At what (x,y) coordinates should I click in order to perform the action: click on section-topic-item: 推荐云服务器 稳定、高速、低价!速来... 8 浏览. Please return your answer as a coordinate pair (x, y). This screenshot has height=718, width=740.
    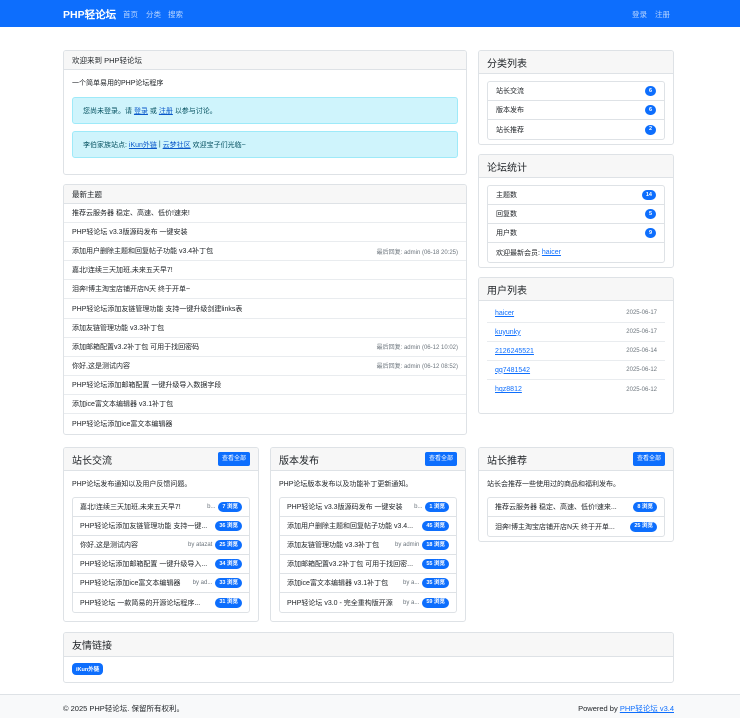
    Looking at the image, I should click on (576, 507).